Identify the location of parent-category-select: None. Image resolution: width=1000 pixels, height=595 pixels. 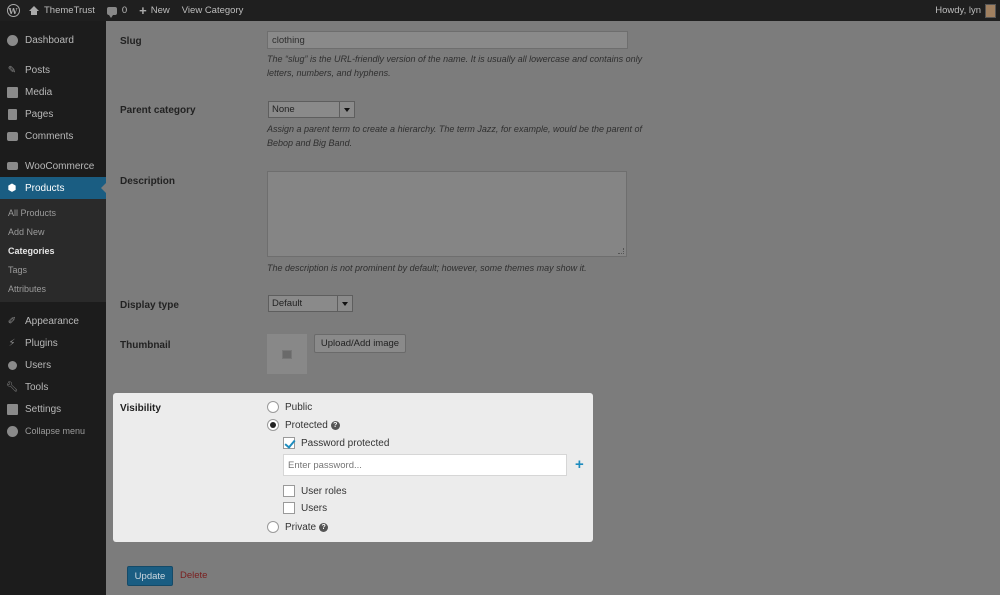
(311, 109).